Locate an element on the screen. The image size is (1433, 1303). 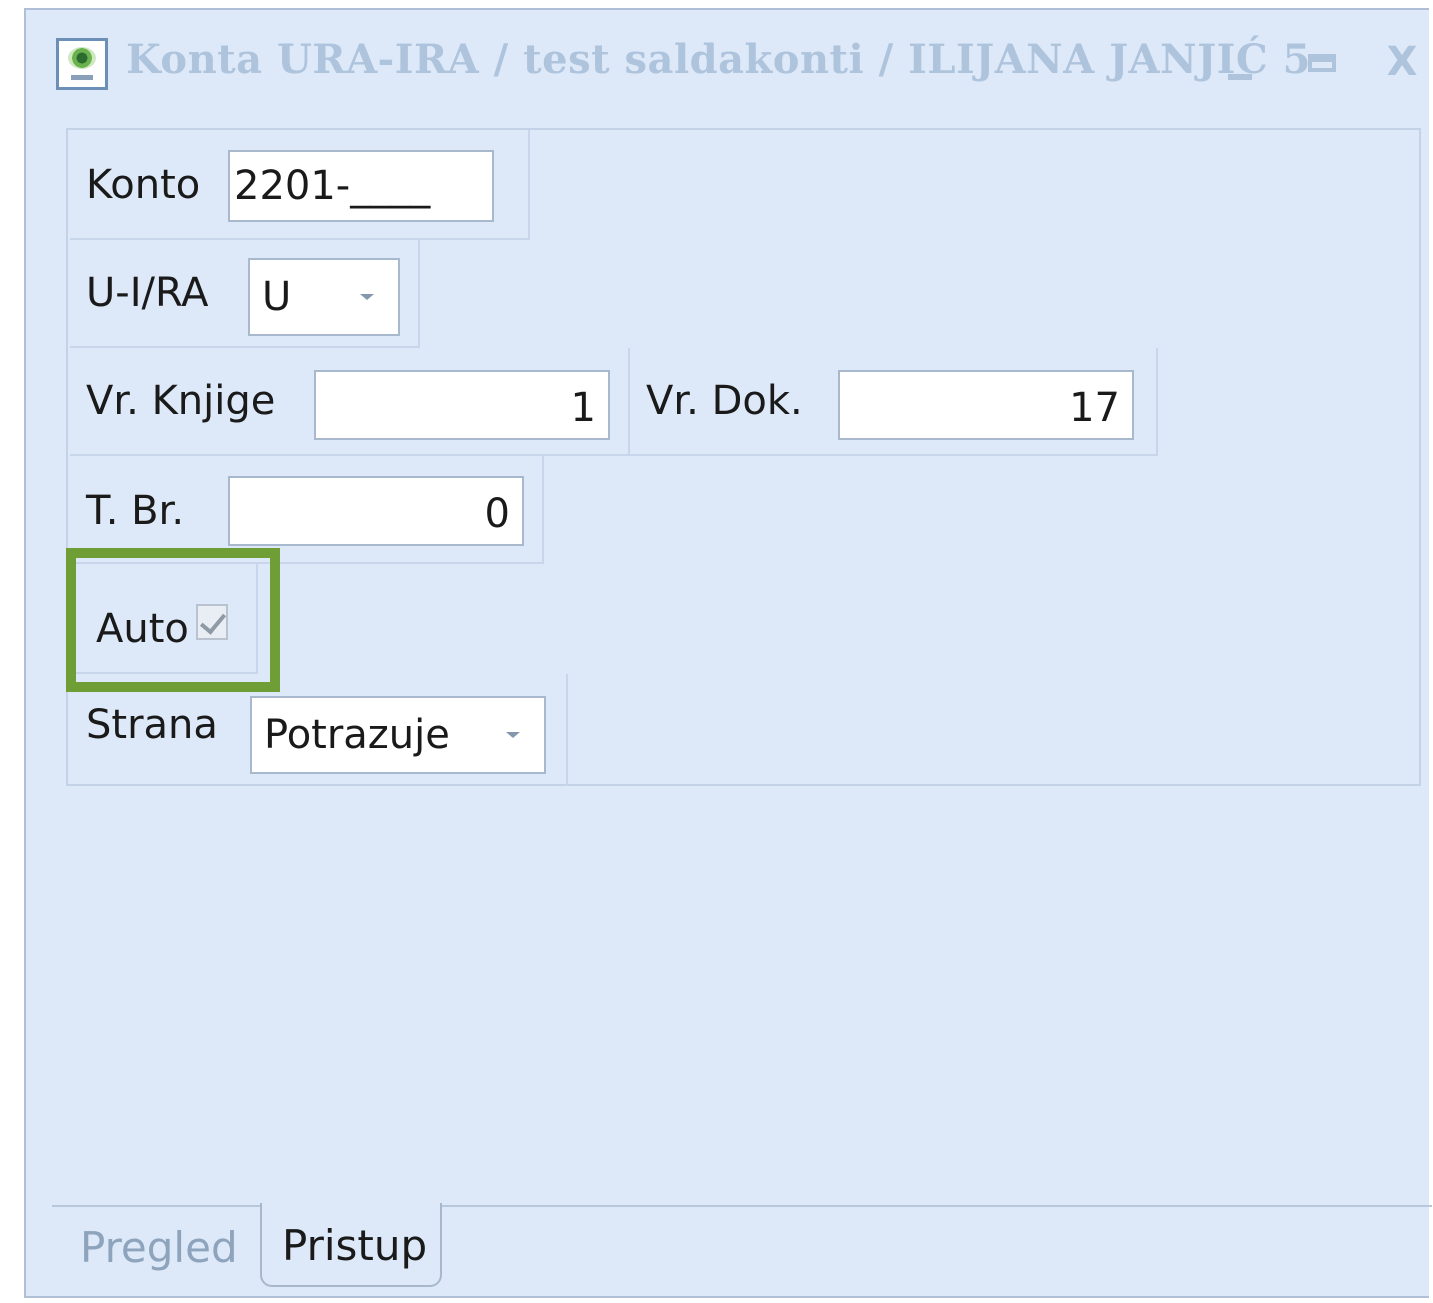
tab-pristup-container: Pristup is located at coordinates (351, 1245).